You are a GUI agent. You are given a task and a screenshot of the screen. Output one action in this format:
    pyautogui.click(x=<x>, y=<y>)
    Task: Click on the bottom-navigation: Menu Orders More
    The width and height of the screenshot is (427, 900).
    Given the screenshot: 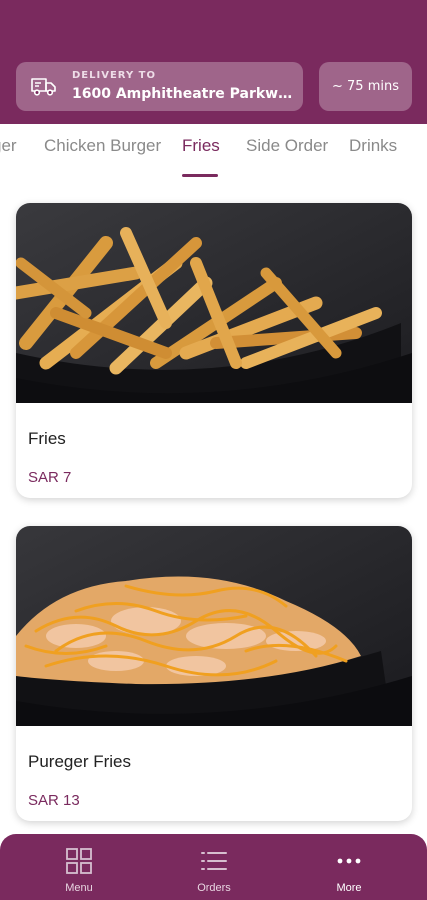 What is the action you would take?
    pyautogui.click(x=213, y=867)
    